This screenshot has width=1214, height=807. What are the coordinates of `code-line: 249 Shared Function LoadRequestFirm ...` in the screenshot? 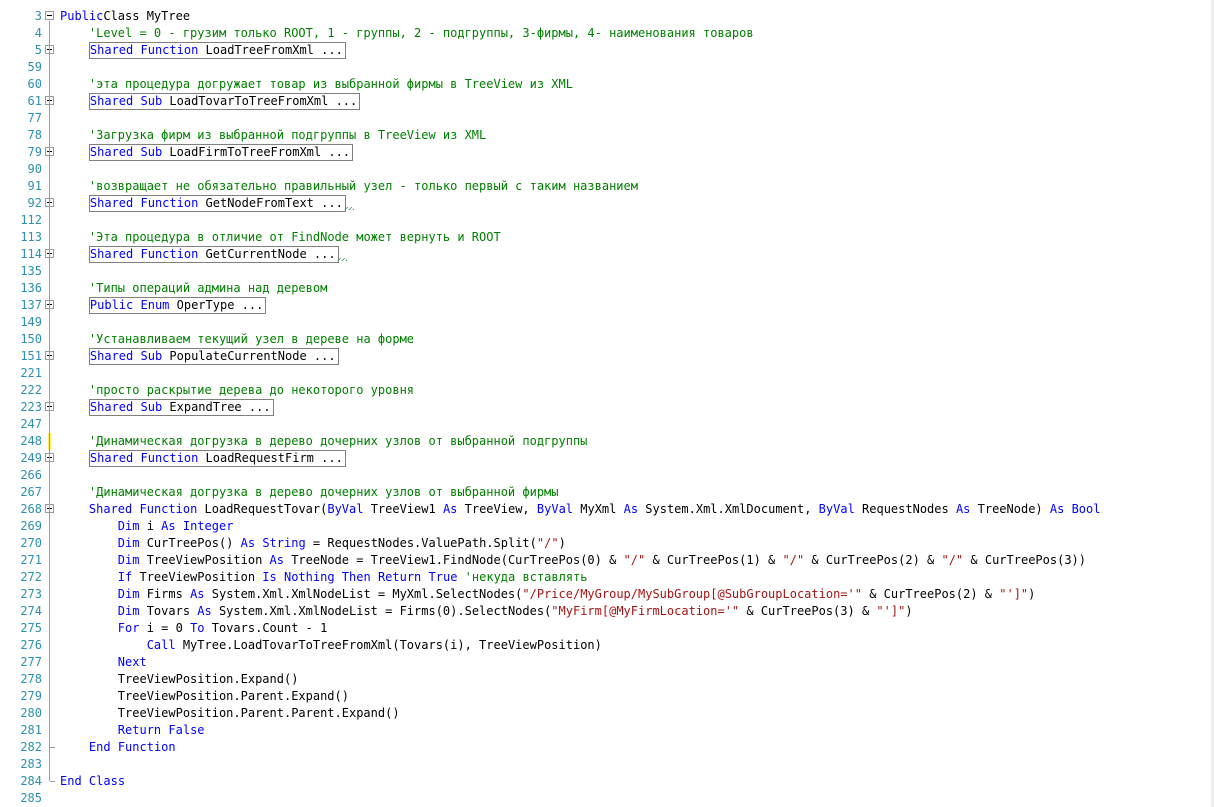 It's located at (607, 458).